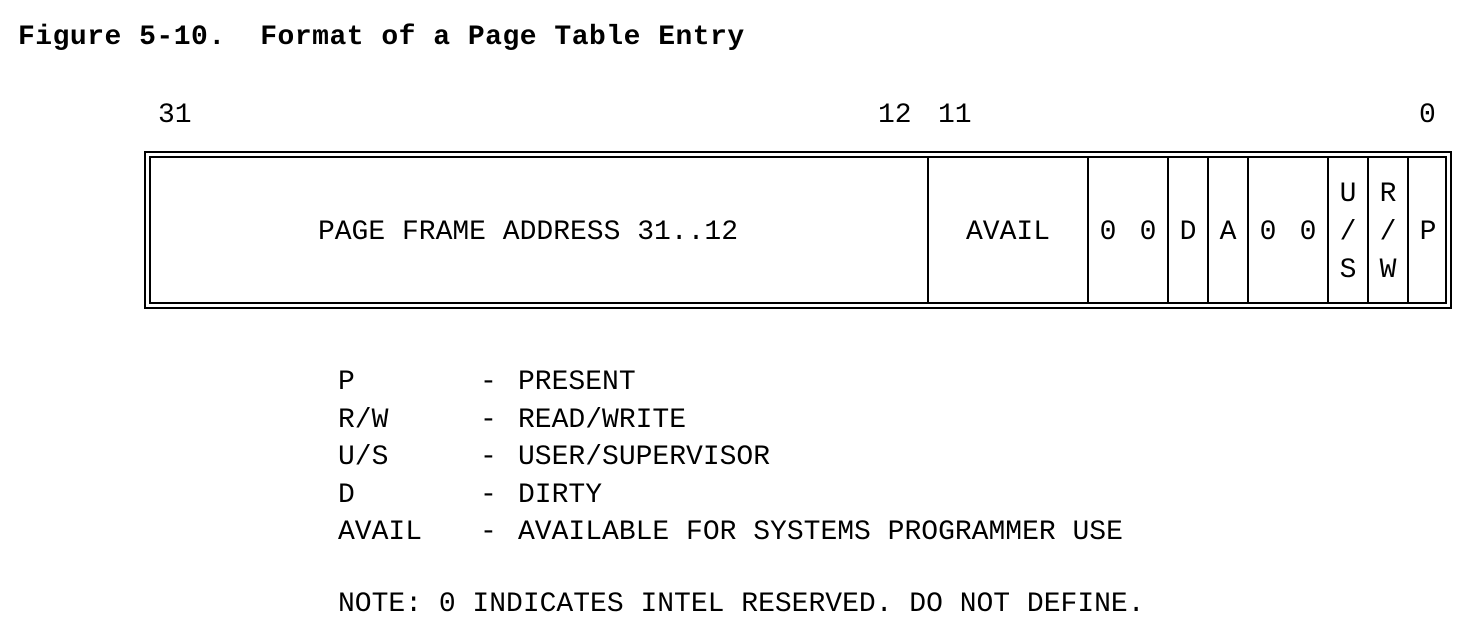 This screenshot has height=640, width=1476. What do you see at coordinates (346, 495) in the screenshot?
I see `legend-abbr: D` at bounding box center [346, 495].